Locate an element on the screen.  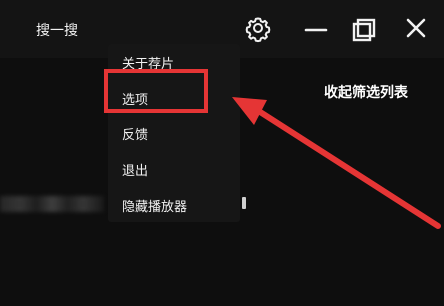
menu-item-about: 关于荐片 is located at coordinates (148, 62).